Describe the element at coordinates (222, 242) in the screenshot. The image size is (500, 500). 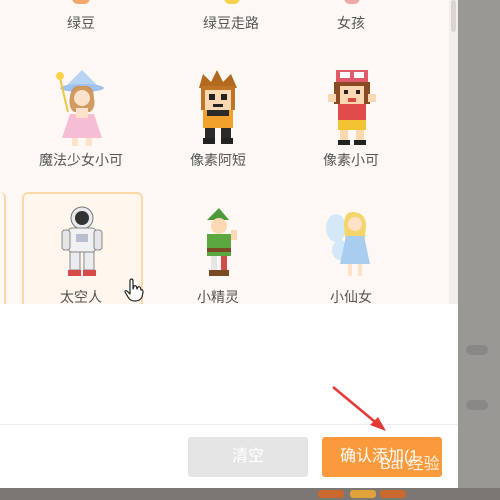
I see `elf-sprite` at that location.